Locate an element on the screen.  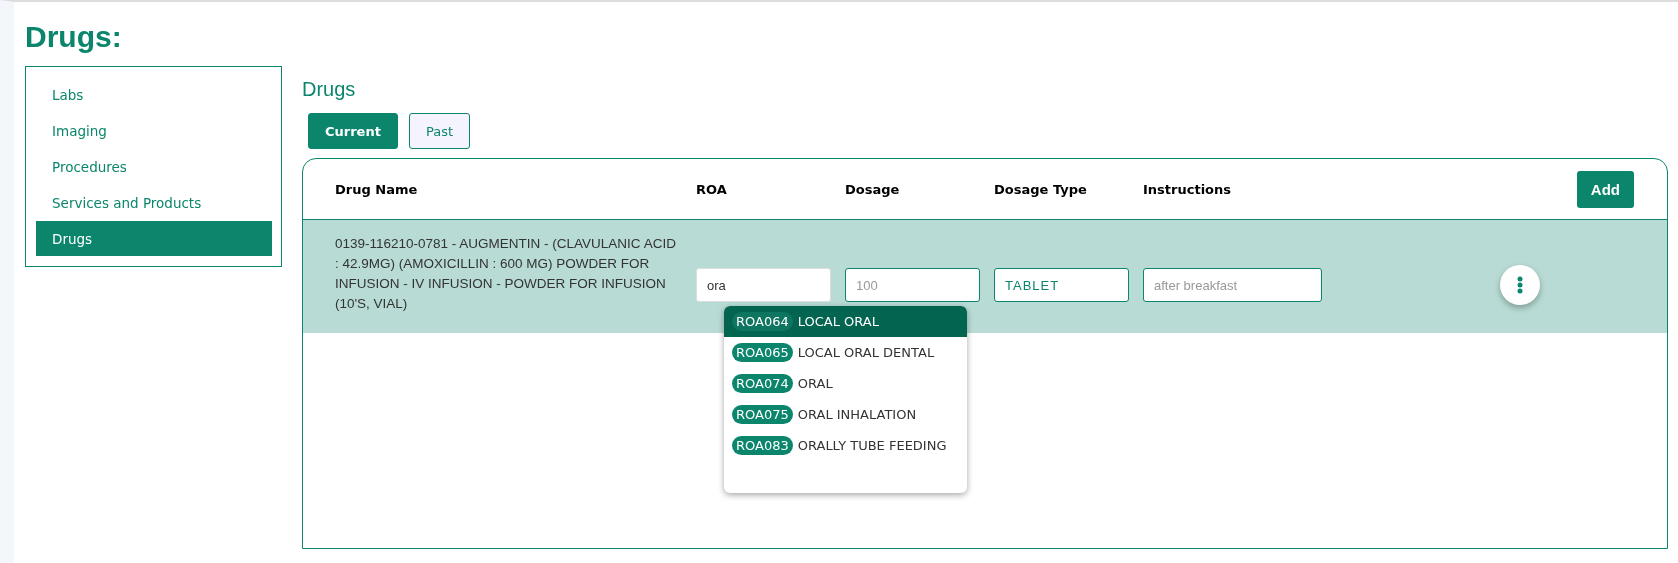
sidebar-item: Drugs is located at coordinates (154, 238).